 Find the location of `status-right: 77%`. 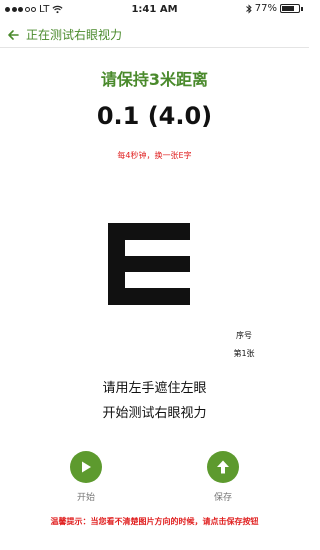

status-right: 77% is located at coordinates (274, 8).